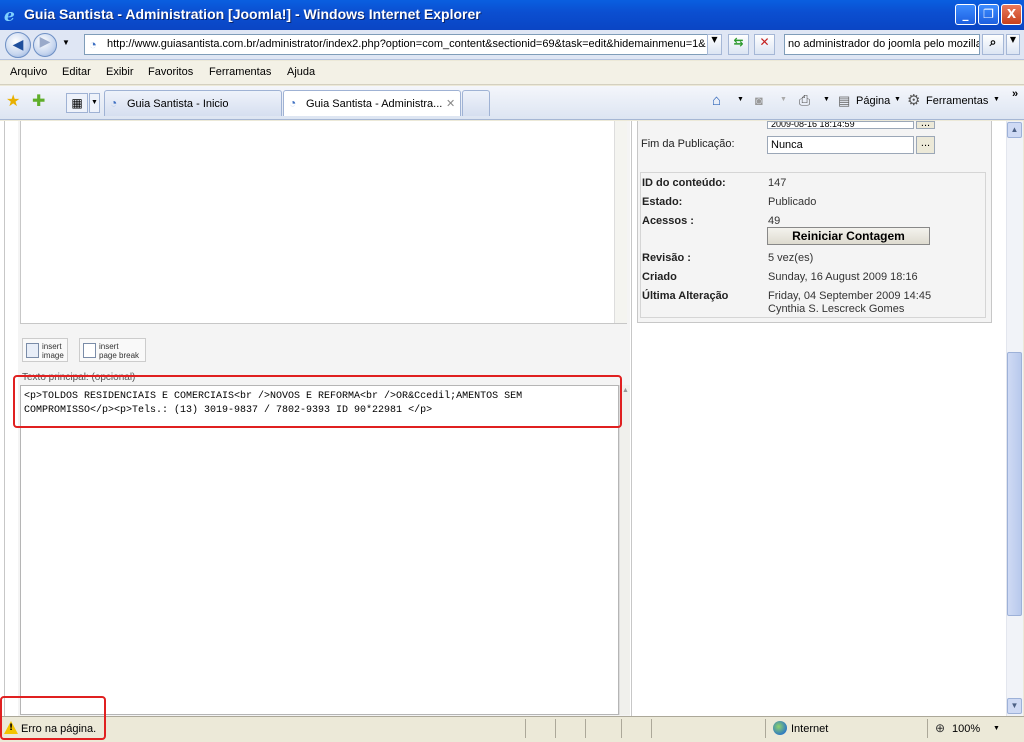 The height and width of the screenshot is (742, 1024). I want to click on menu-editar: Editar, so click(76, 72).